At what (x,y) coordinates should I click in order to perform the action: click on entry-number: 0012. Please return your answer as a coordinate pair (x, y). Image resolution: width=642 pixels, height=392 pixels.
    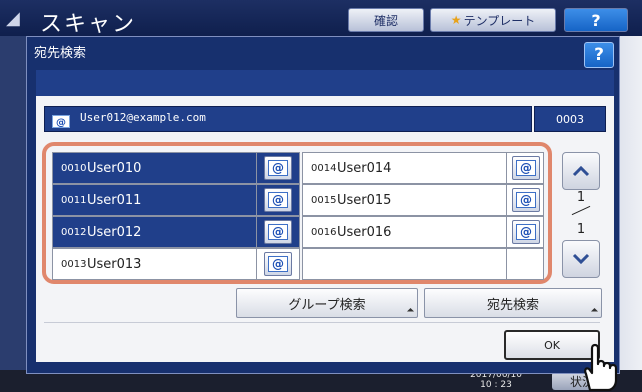
    Looking at the image, I should click on (74, 232).